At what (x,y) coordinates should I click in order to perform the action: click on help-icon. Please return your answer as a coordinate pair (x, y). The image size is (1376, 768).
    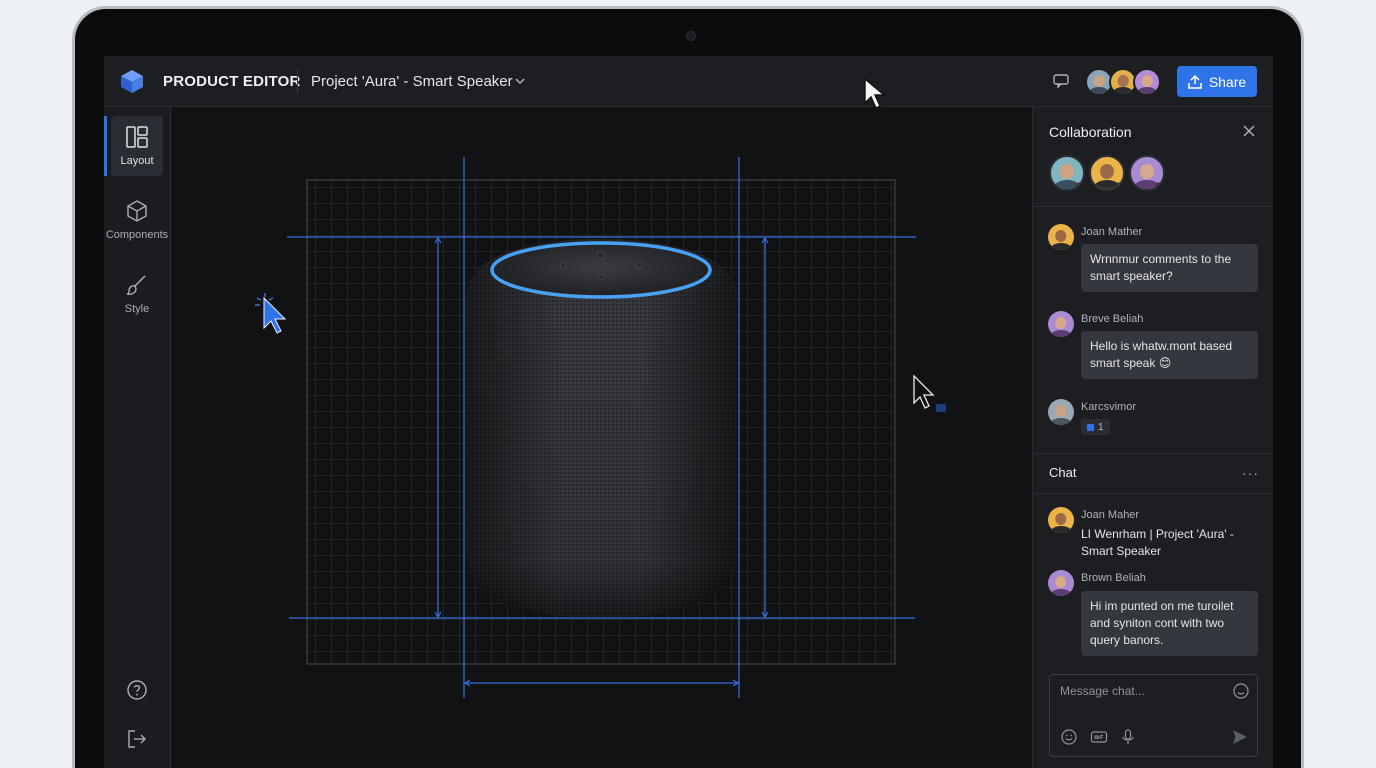
    Looking at the image, I should click on (137, 690).